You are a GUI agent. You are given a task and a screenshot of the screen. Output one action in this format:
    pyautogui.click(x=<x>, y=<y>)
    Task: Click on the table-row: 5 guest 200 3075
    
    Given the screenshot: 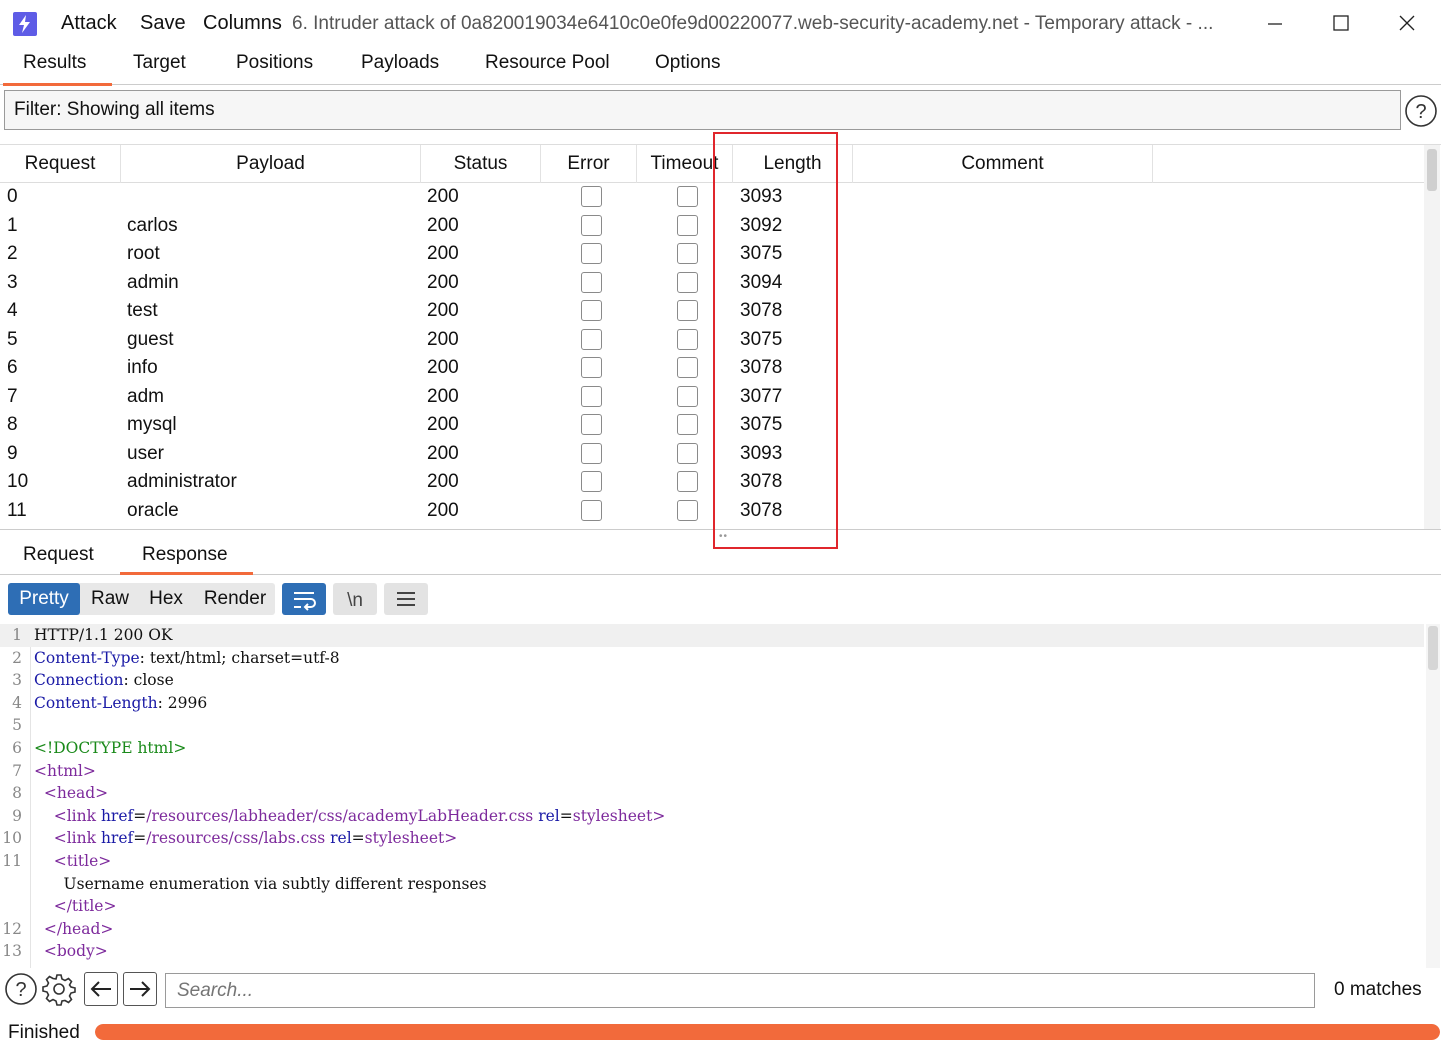 What is the action you would take?
    pyautogui.click(x=712, y=340)
    